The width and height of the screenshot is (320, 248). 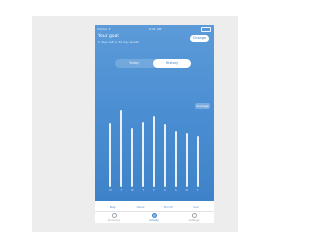 I want to click on tab-settings: Settings, so click(x=194, y=217).